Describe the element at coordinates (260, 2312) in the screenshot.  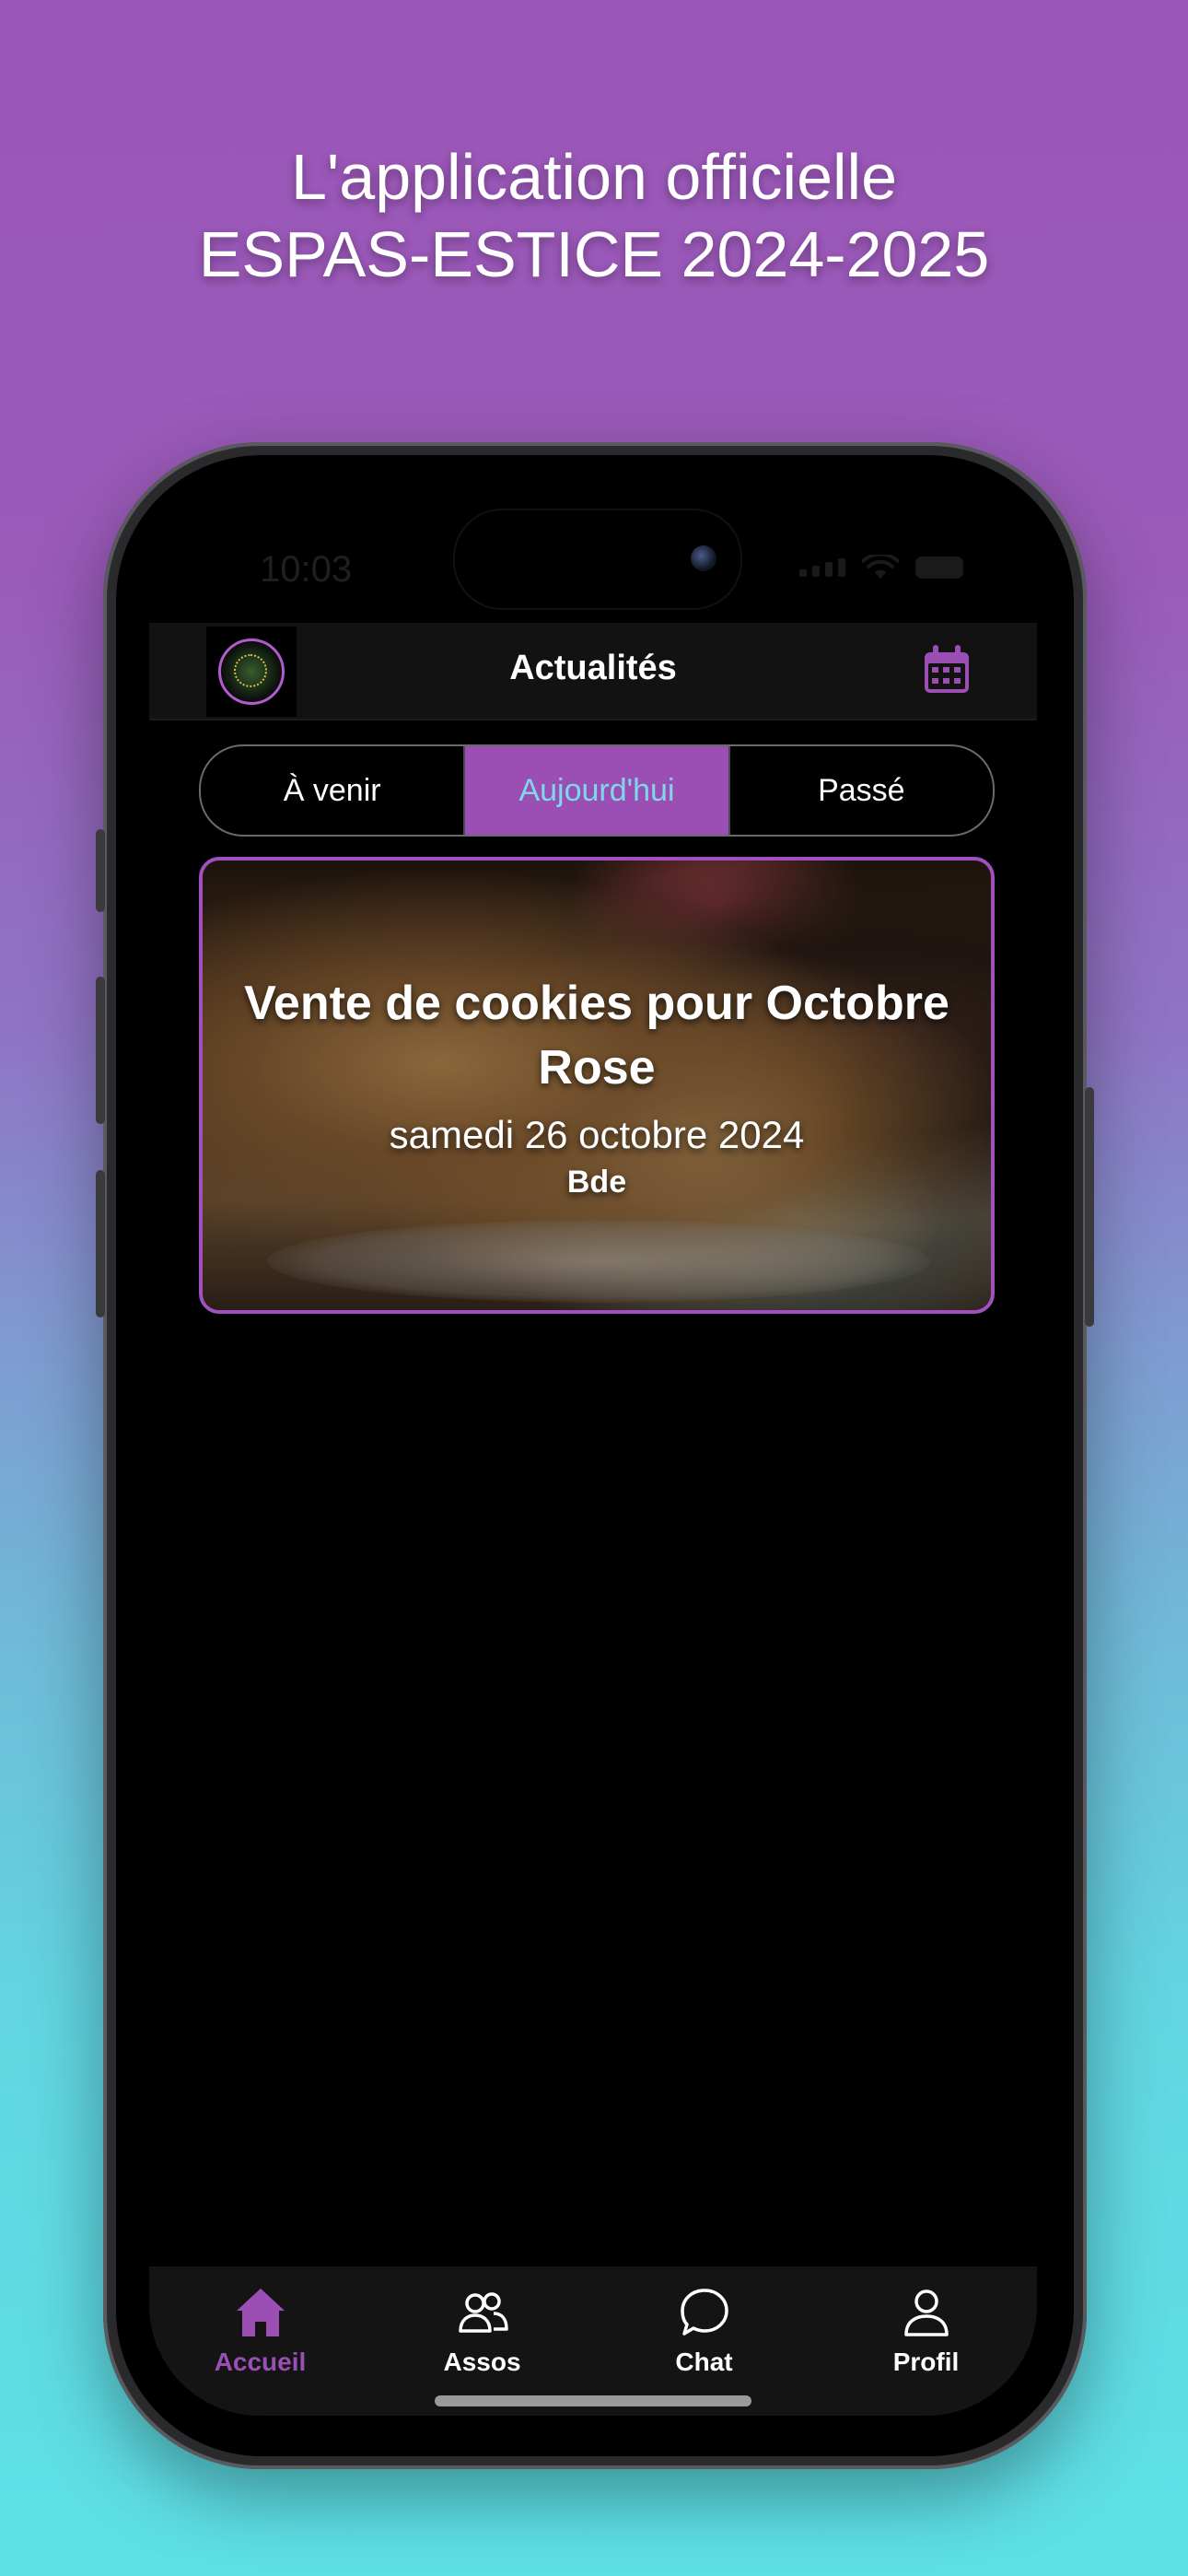
I see `home-icon` at that location.